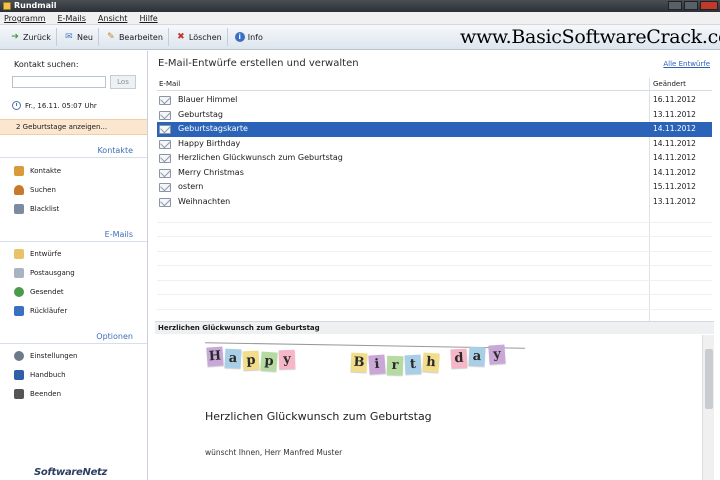 This screenshot has width=720, height=480. Describe the element at coordinates (590, 37) in the screenshot. I see `watermark-text: www.BasicSoftwareCrack.com` at that location.